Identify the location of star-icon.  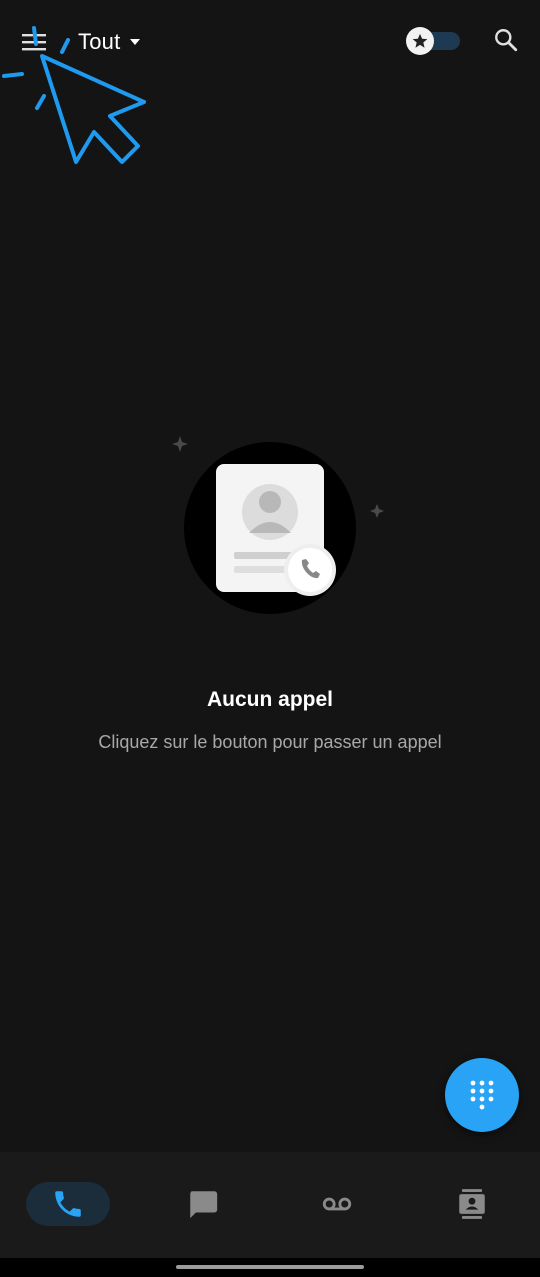
(420, 40).